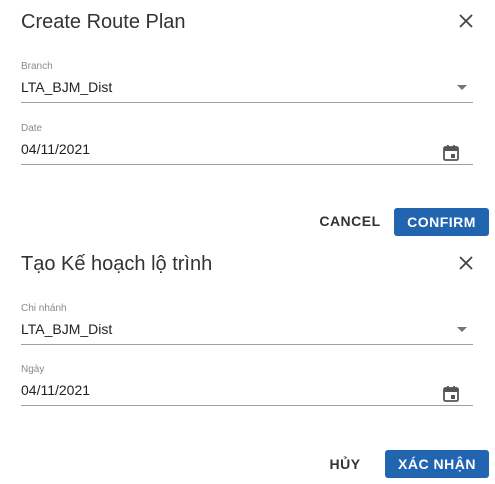 Image resolution: width=495 pixels, height=484 pixels. What do you see at coordinates (117, 264) in the screenshot?
I see `dialog-title: Tạo Kế hoạch lộ trình` at bounding box center [117, 264].